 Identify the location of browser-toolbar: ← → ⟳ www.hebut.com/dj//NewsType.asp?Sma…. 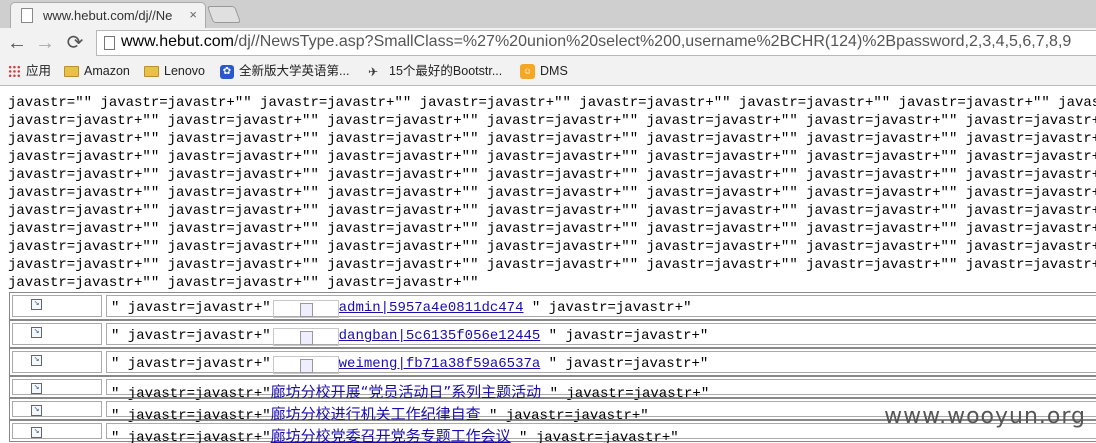
(548, 43).